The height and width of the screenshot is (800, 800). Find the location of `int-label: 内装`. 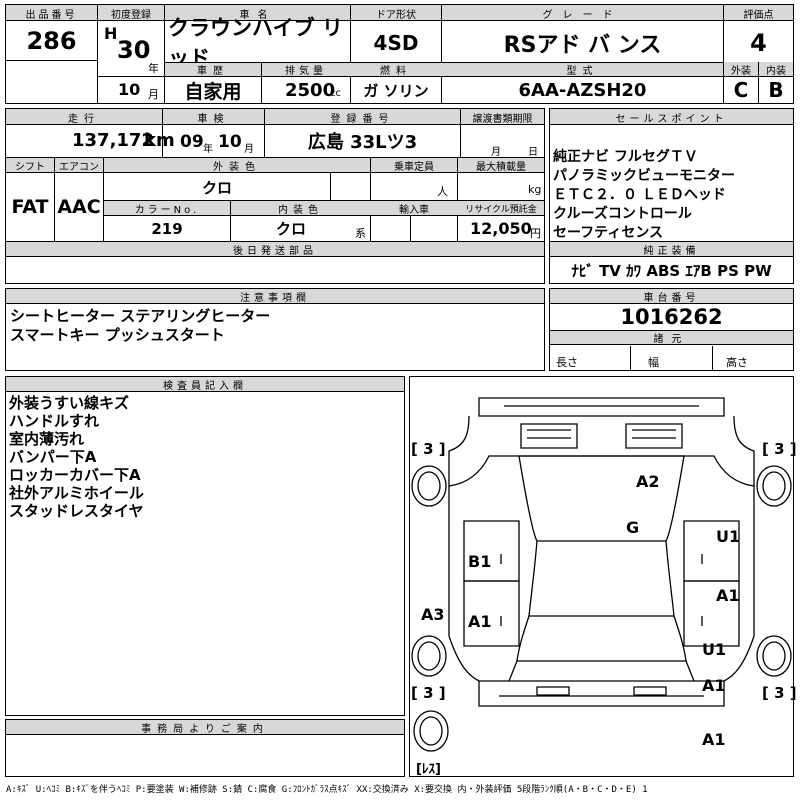

int-label: 内装 is located at coordinates (776, 71).